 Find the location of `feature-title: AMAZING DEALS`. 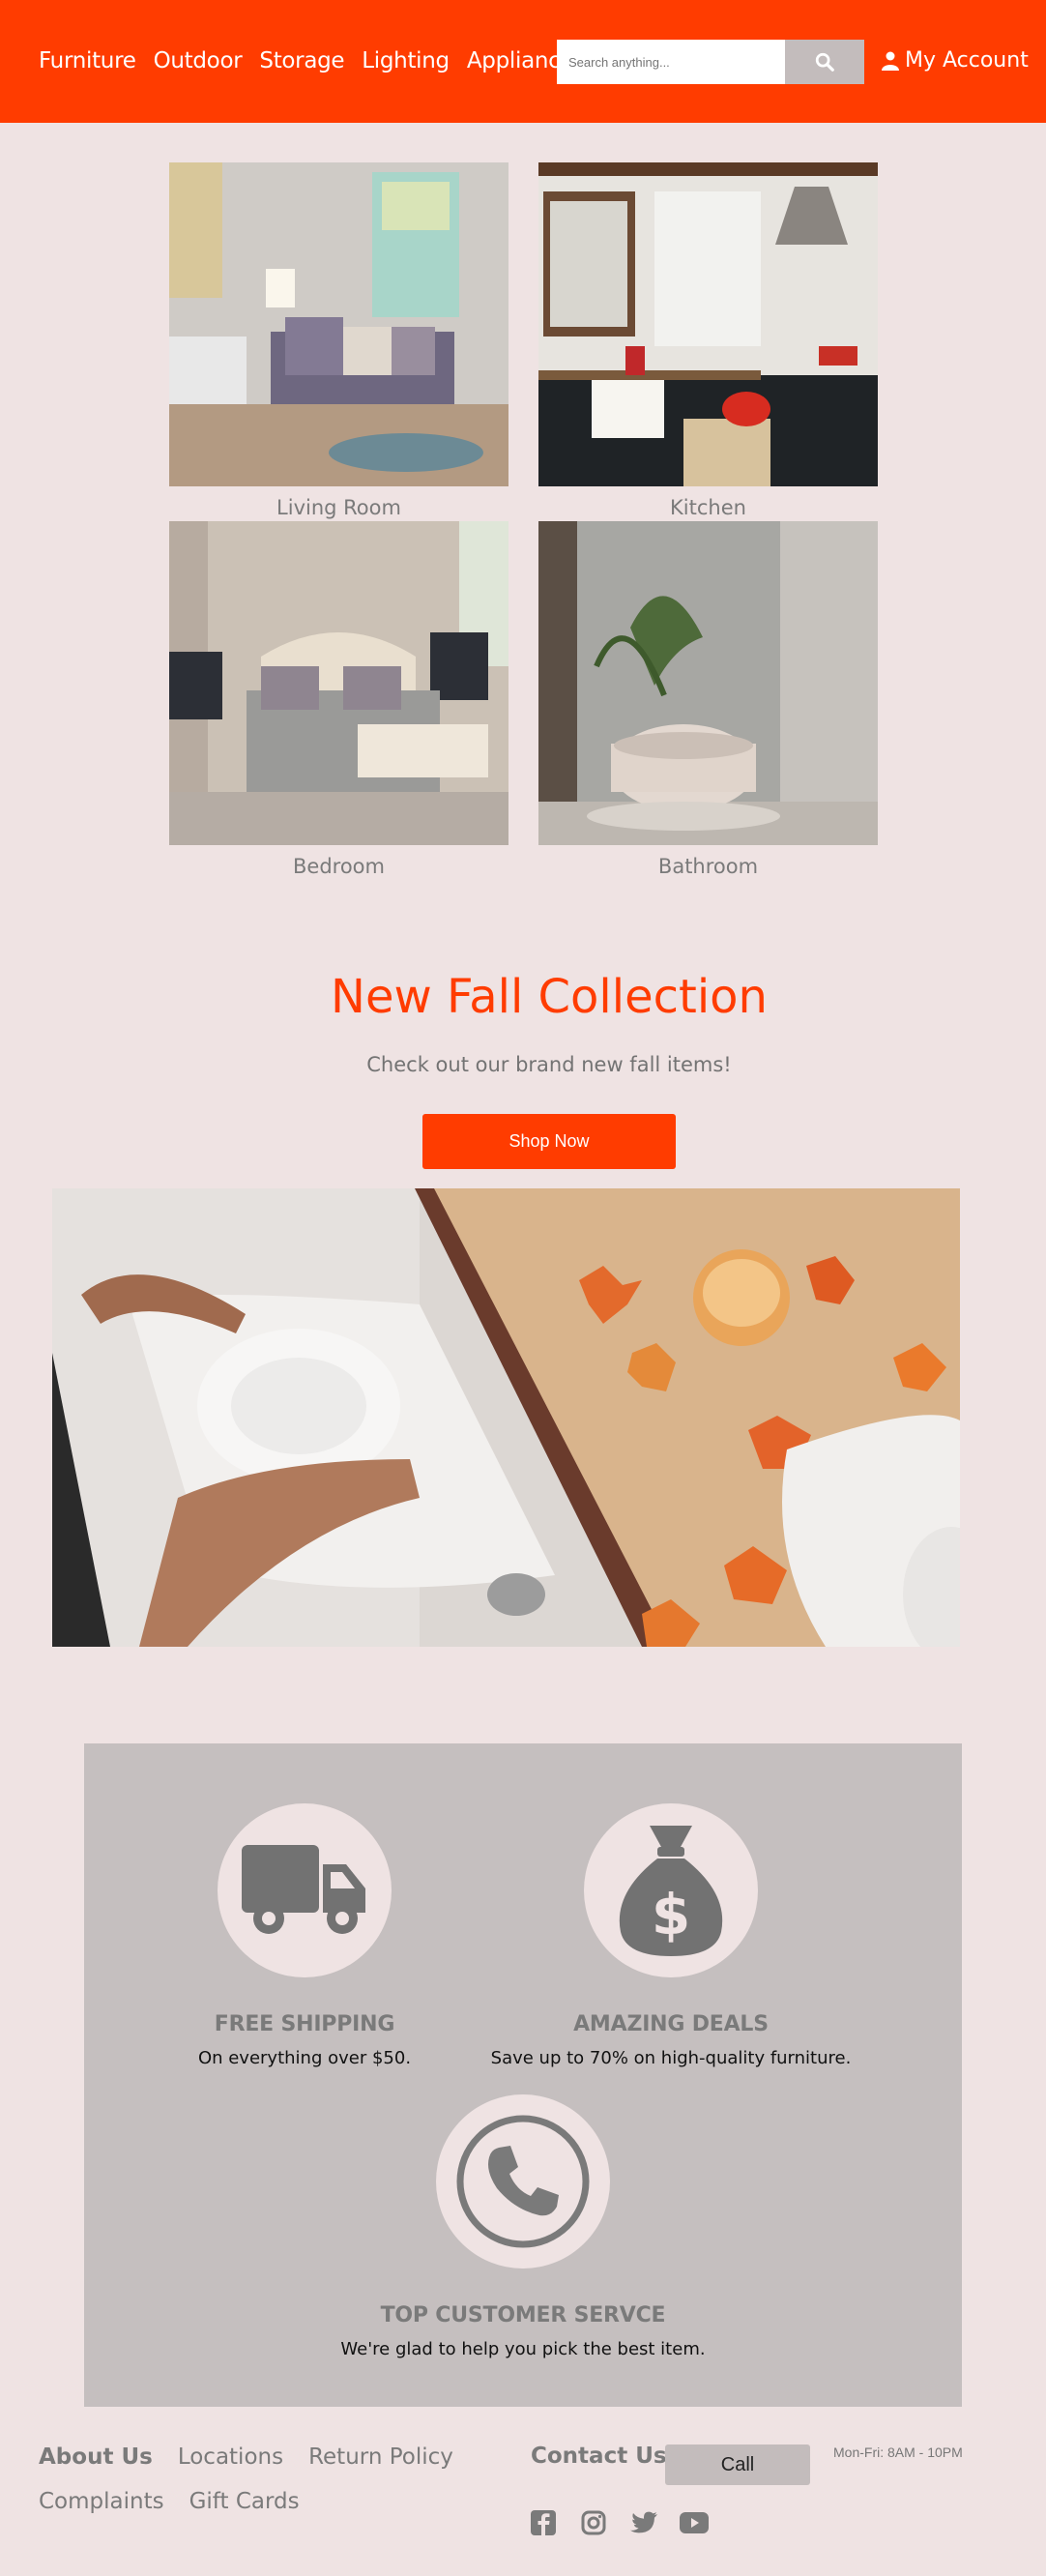

feature-title: AMAZING DEALS is located at coordinates (671, 2024).